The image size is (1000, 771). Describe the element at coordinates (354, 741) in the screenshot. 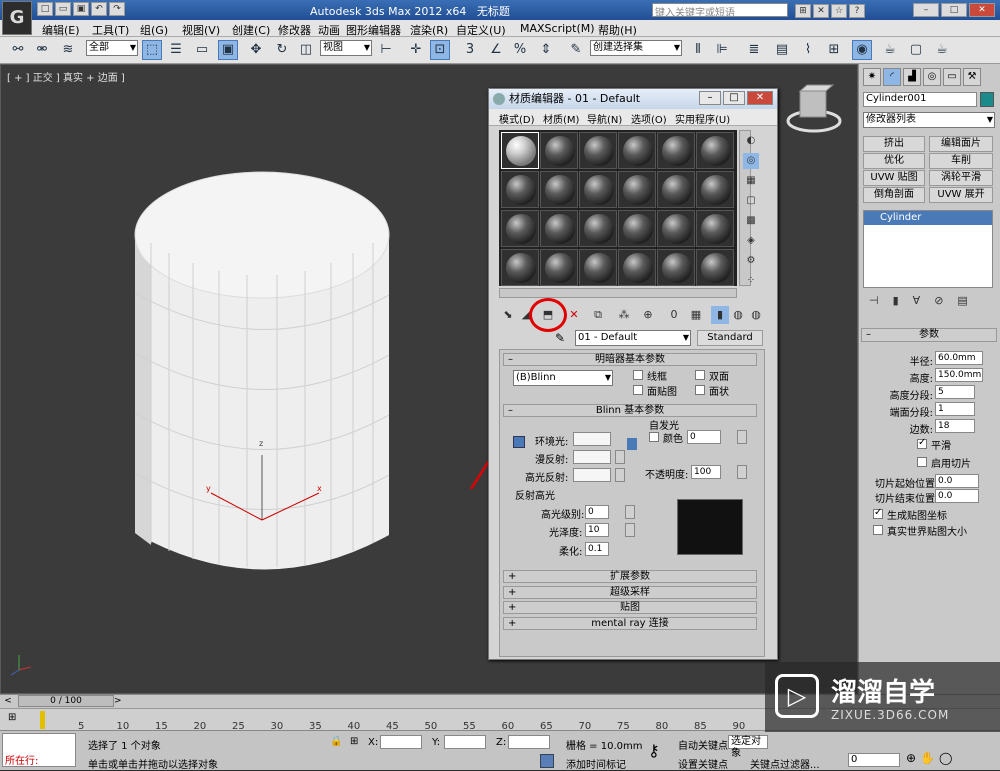

I see `absolute-mode-icon: ⊞` at that location.